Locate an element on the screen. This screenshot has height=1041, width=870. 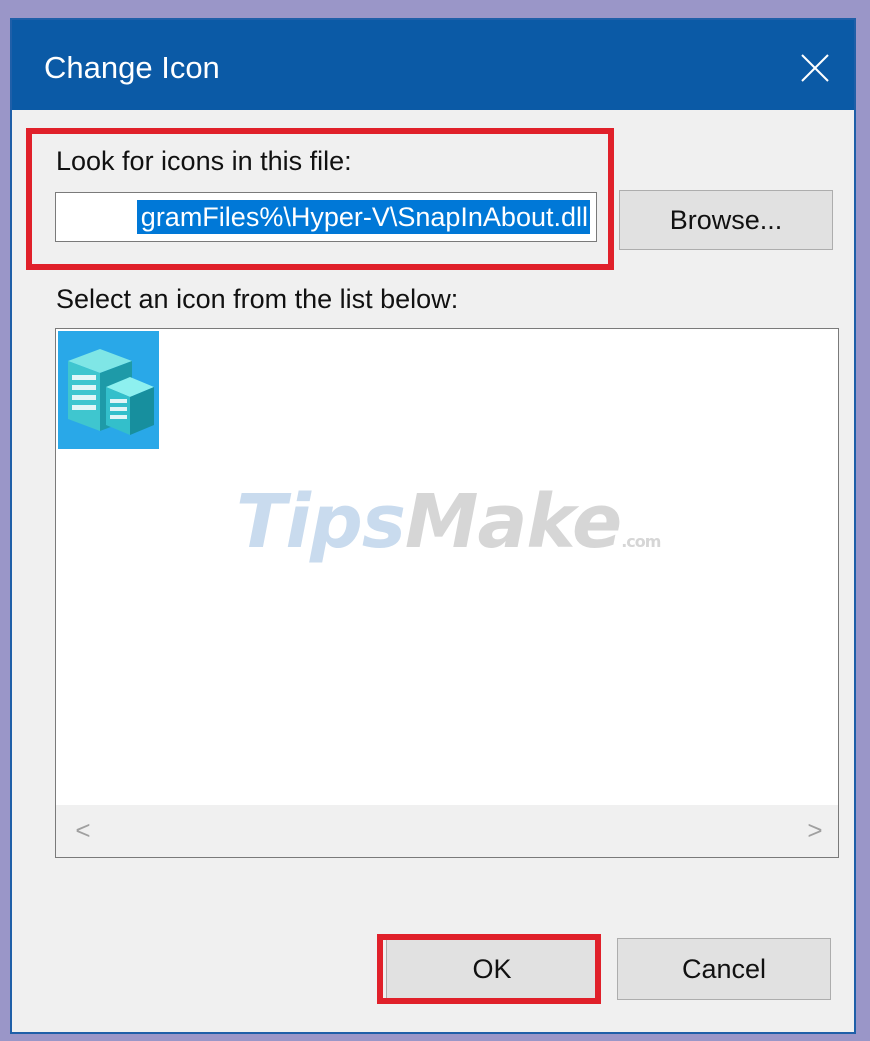
server-icon is located at coordinates (111, 392).